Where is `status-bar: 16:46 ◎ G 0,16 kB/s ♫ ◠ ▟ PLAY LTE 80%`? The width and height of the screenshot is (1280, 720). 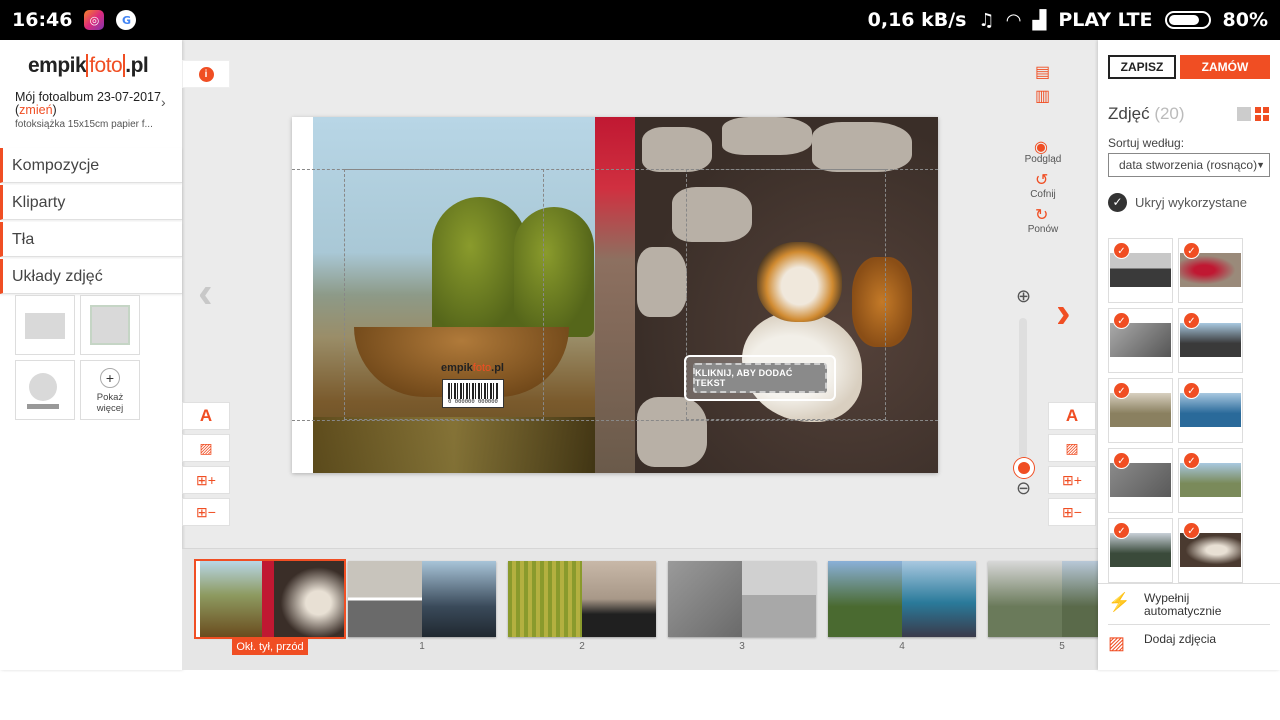
status-bar: 16:46 ◎ G 0,16 kB/s ♫ ◠ ▟ PLAY LTE 80% is located at coordinates (640, 20).